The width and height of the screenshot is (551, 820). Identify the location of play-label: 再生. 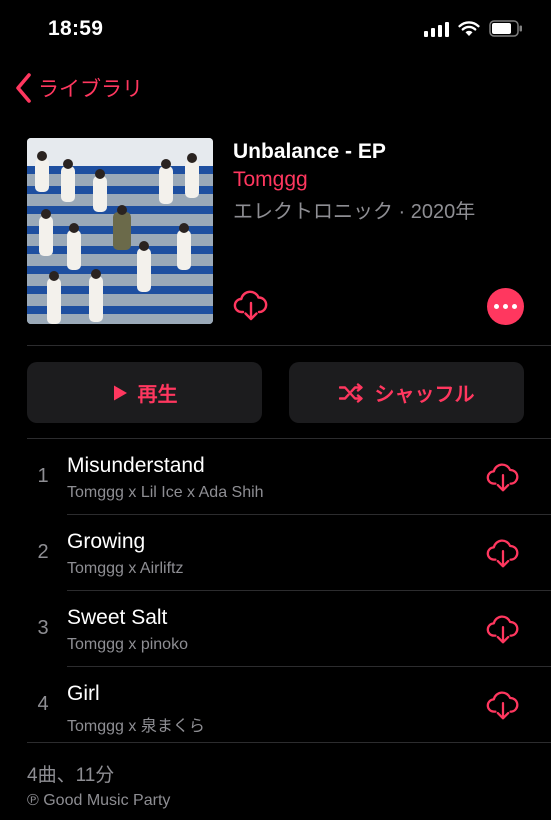
(157, 395).